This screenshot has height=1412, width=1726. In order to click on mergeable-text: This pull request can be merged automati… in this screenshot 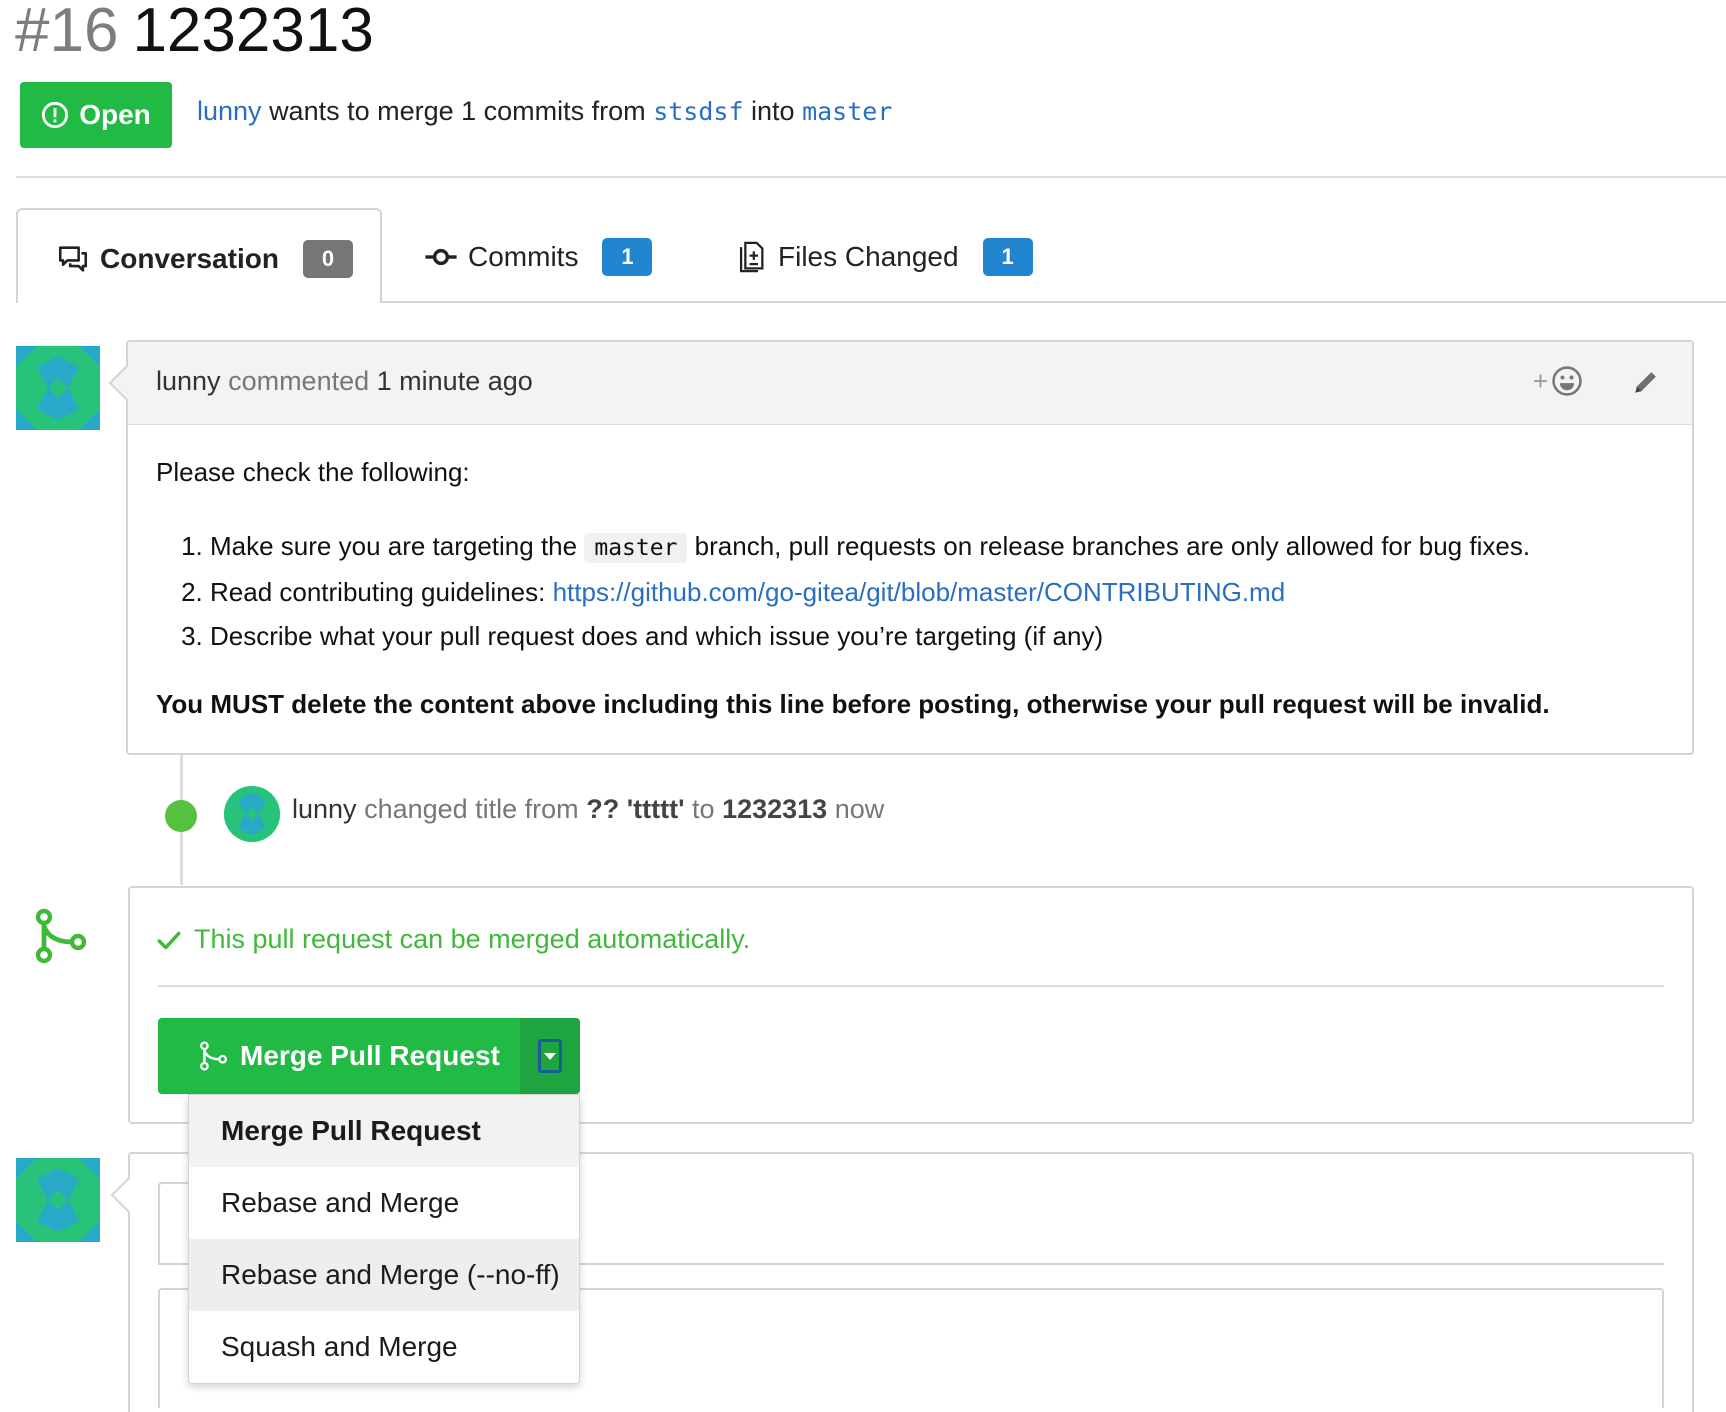, I will do `click(472, 939)`.